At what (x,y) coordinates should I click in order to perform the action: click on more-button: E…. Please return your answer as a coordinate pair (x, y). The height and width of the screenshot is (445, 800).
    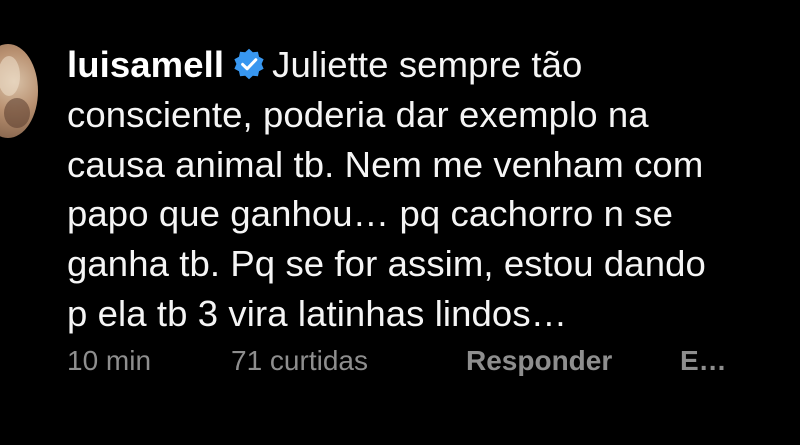
    Looking at the image, I should click on (703, 361).